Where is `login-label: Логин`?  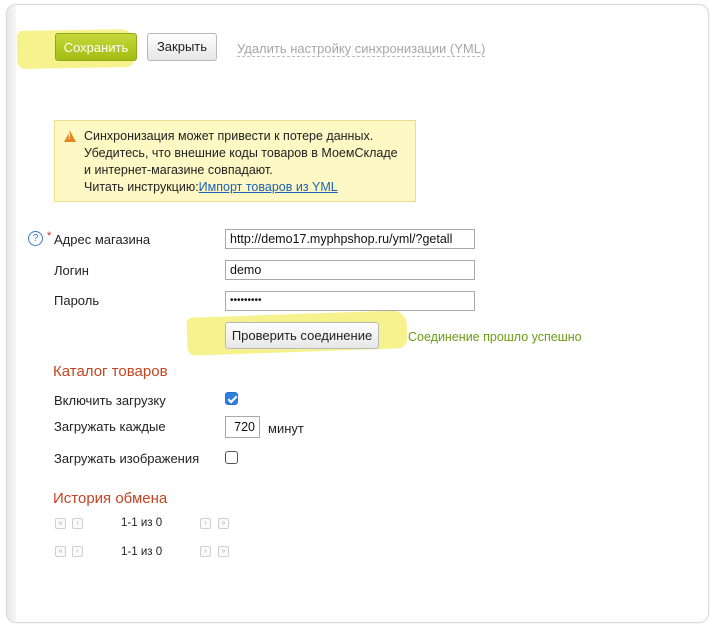 login-label: Логин is located at coordinates (71, 270).